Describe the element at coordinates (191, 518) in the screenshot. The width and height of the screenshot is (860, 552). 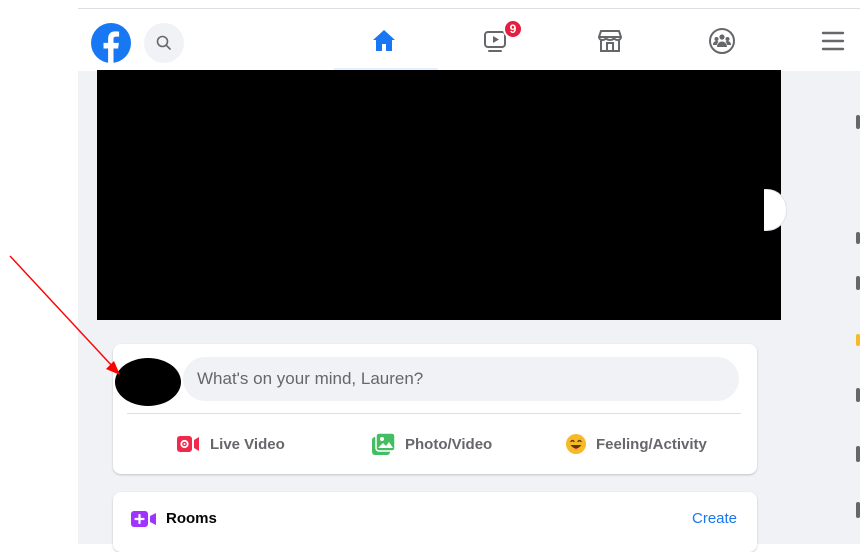
I see `rooms-title: Rooms` at that location.